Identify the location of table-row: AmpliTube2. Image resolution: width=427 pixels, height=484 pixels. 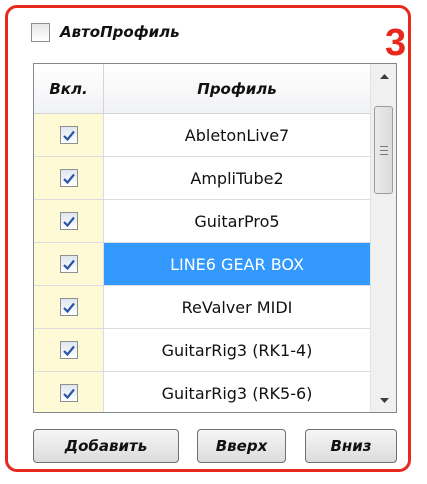
(202, 178).